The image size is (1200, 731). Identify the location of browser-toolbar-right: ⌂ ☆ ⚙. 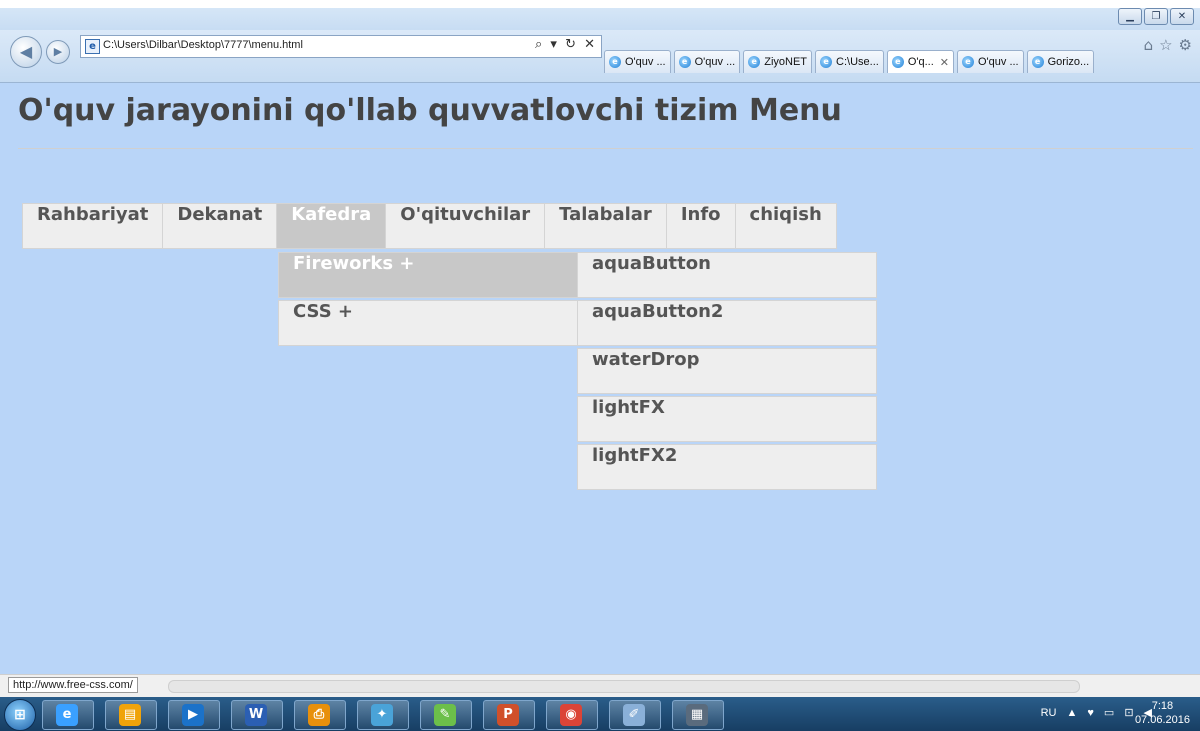
(1168, 45).